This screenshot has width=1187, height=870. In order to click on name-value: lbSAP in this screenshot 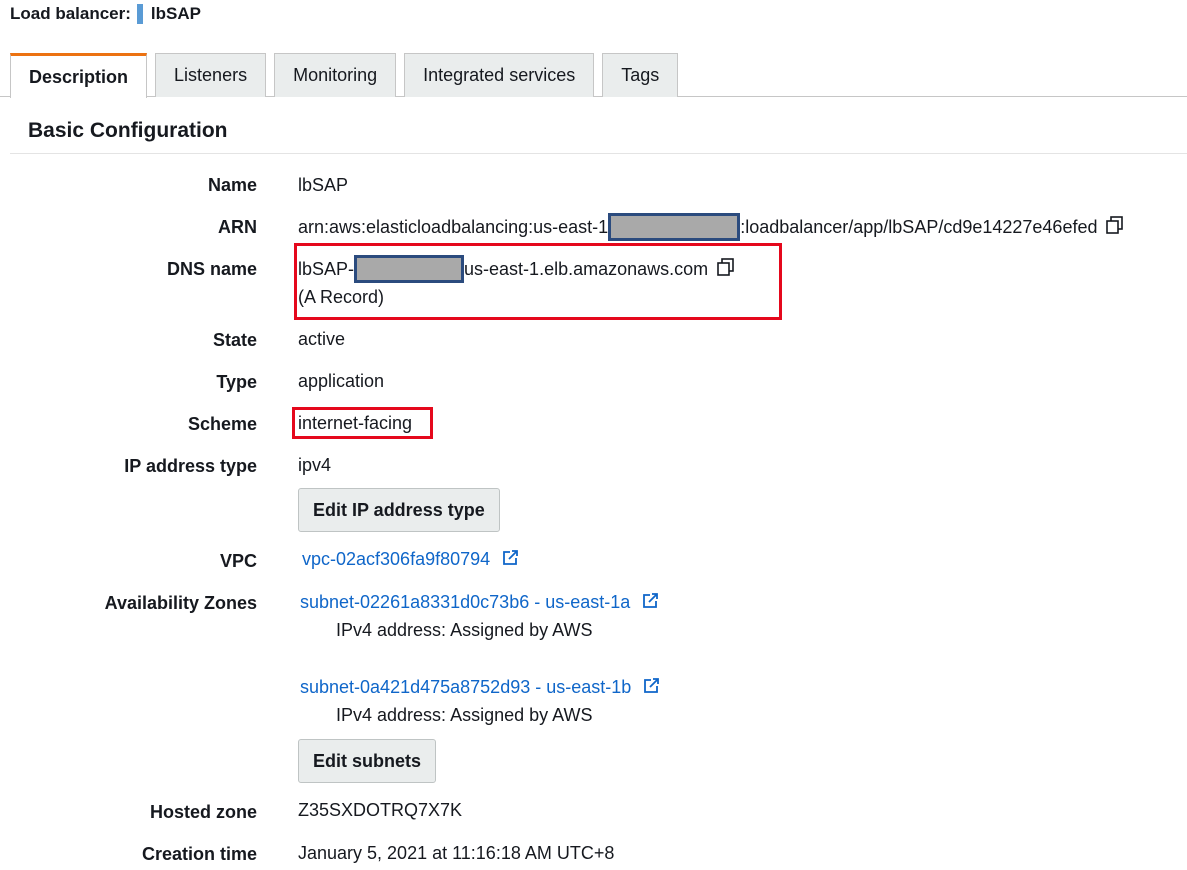, I will do `click(323, 185)`.